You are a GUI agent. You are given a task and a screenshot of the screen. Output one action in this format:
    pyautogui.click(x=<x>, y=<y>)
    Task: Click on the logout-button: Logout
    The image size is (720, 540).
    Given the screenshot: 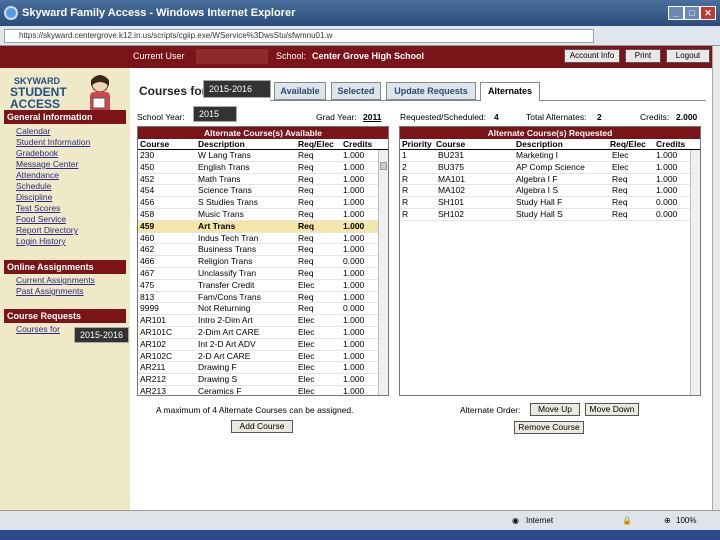 What is the action you would take?
    pyautogui.click(x=688, y=56)
    